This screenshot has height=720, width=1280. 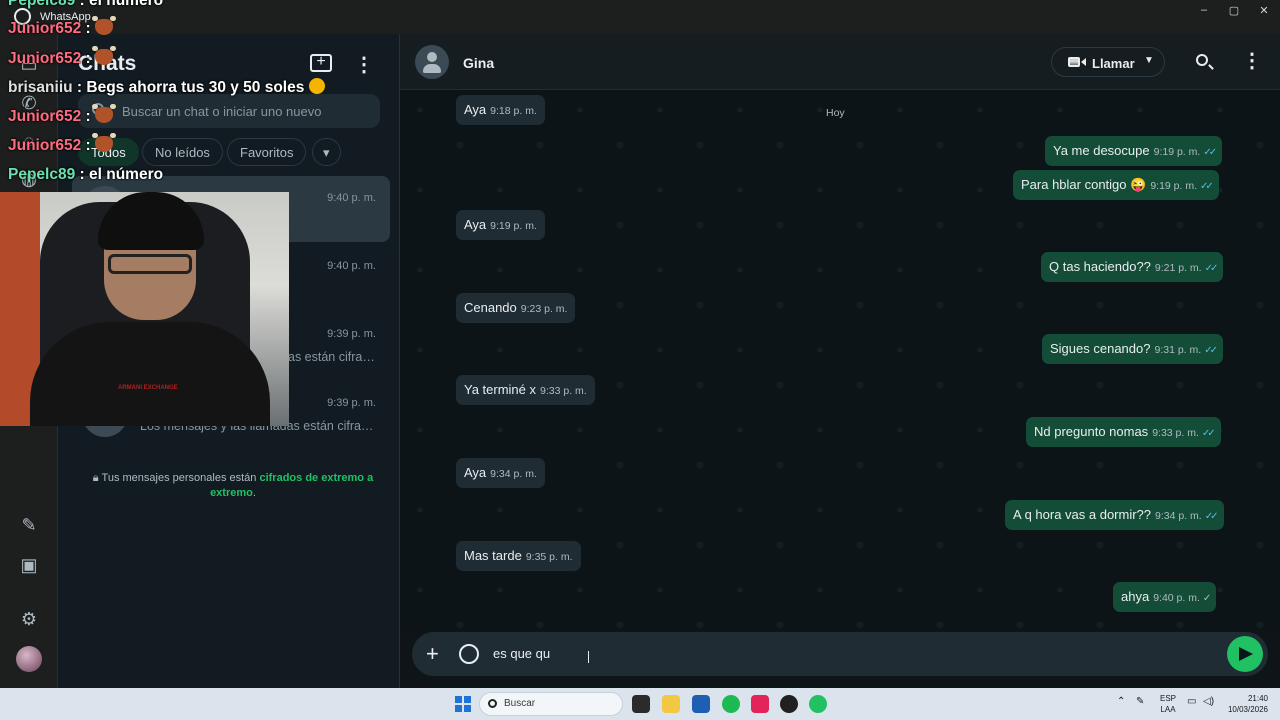 What do you see at coordinates (1234, 11) in the screenshot?
I see `maximize-button: ▢` at bounding box center [1234, 11].